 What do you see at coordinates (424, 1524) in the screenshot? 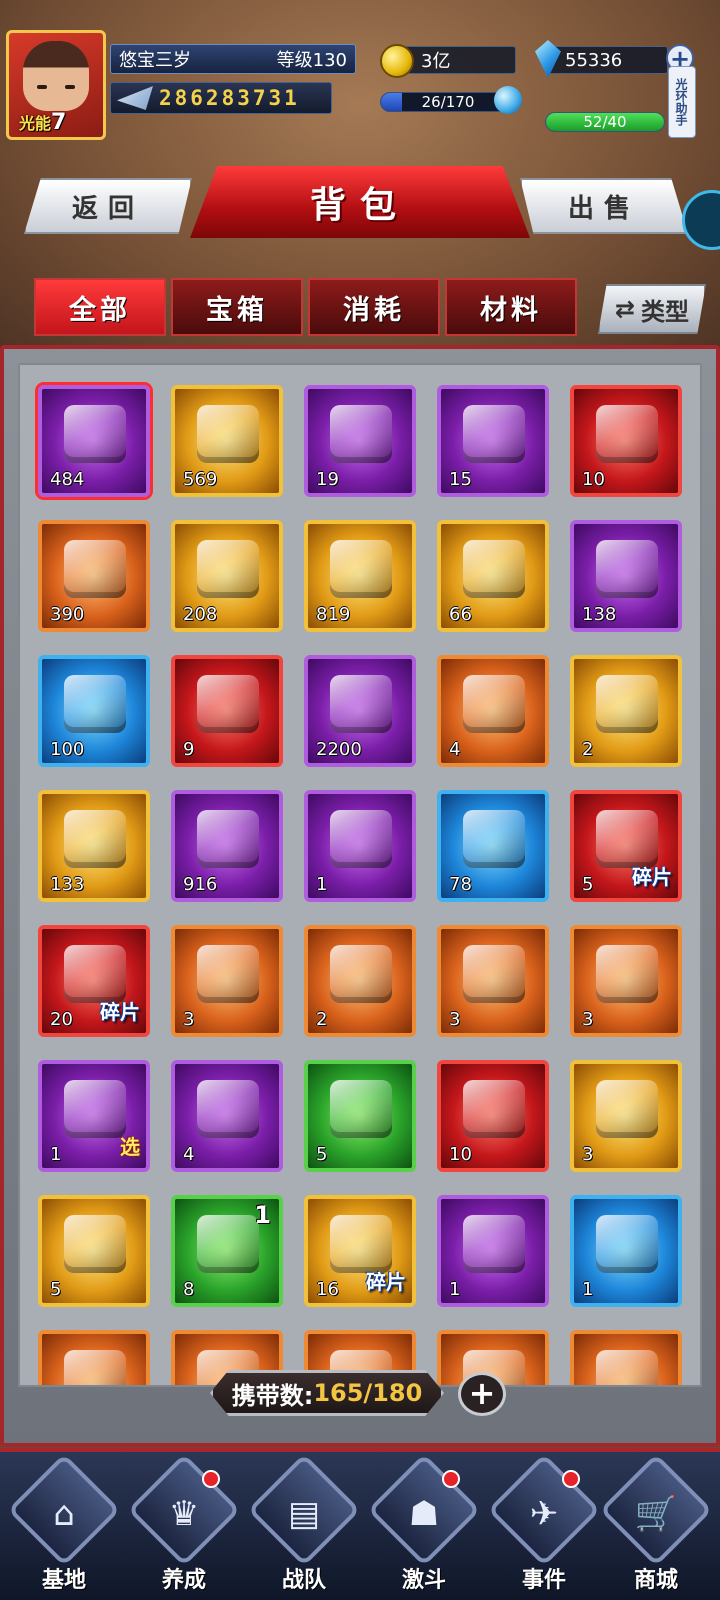
I see `nav-battle: ☗ 激斗` at bounding box center [424, 1524].